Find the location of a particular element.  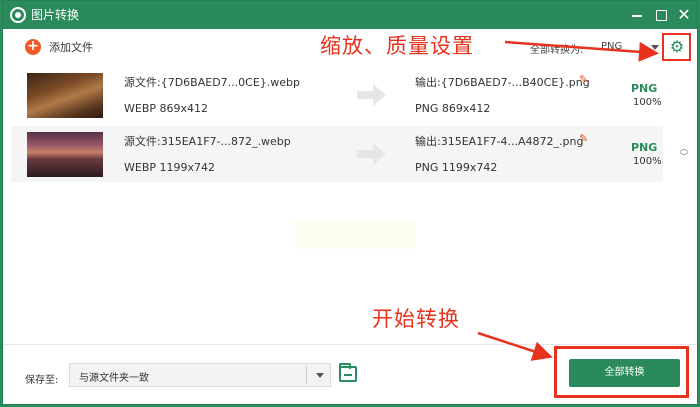

source-file-name: 源文件:315EA1F7-...872_.webp is located at coordinates (207, 141).